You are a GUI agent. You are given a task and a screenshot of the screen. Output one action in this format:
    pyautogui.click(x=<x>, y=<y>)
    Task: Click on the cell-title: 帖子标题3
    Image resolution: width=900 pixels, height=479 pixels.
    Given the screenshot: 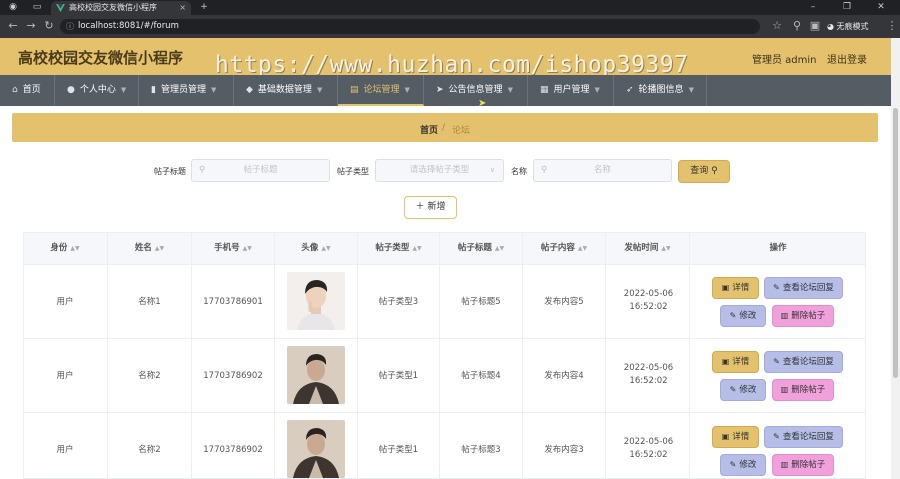 What is the action you would take?
    pyautogui.click(x=481, y=446)
    